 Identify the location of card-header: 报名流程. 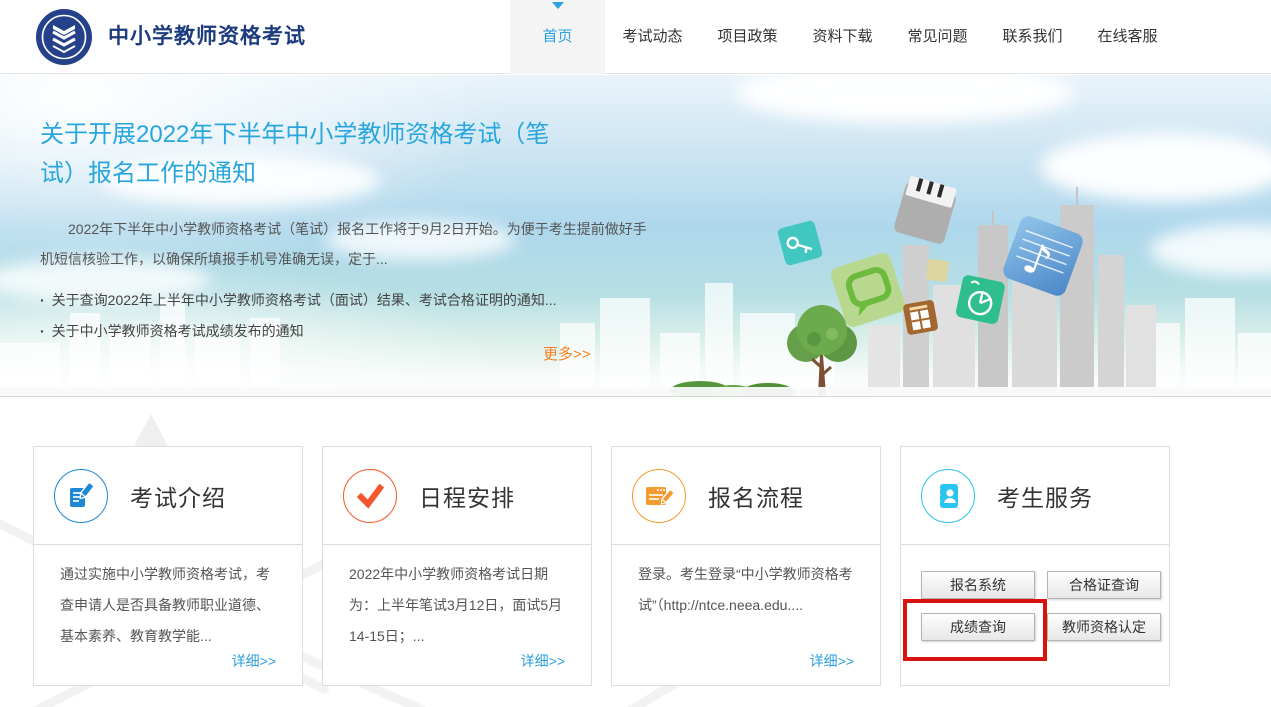
(746, 496).